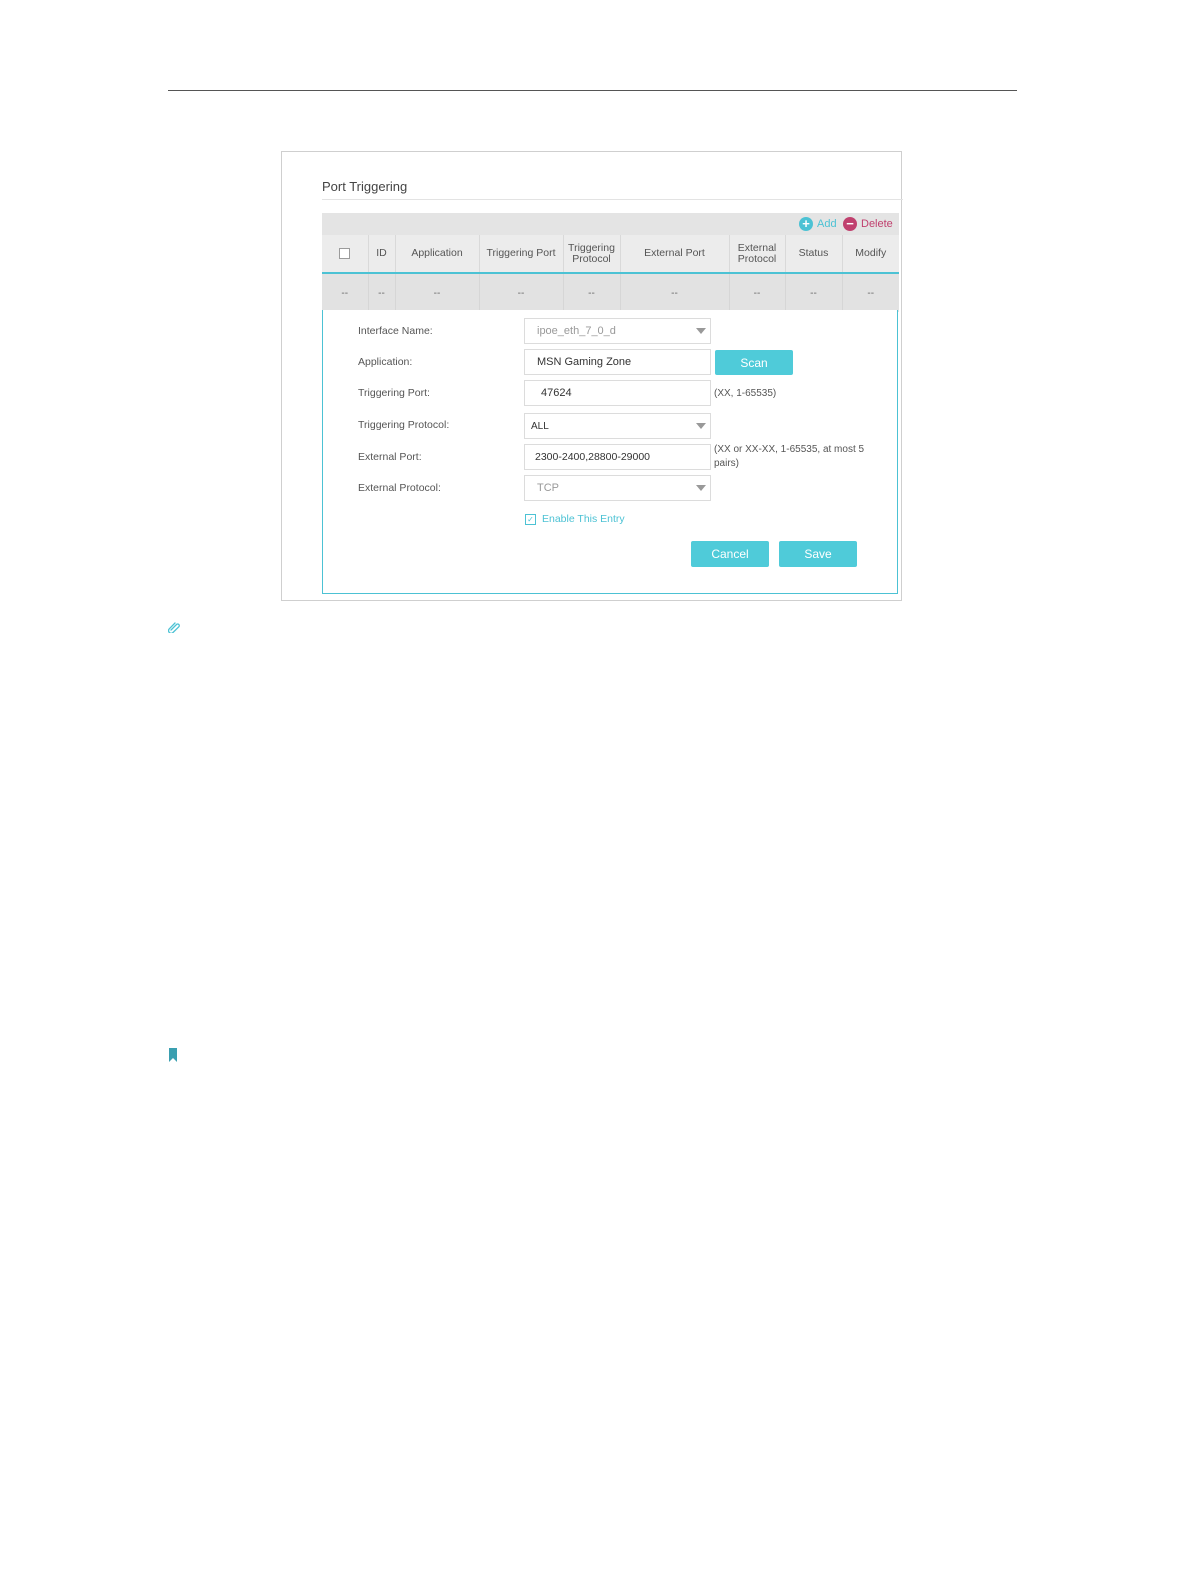 This screenshot has height=1582, width=1196. I want to click on column-header: Modify, so click(870, 254).